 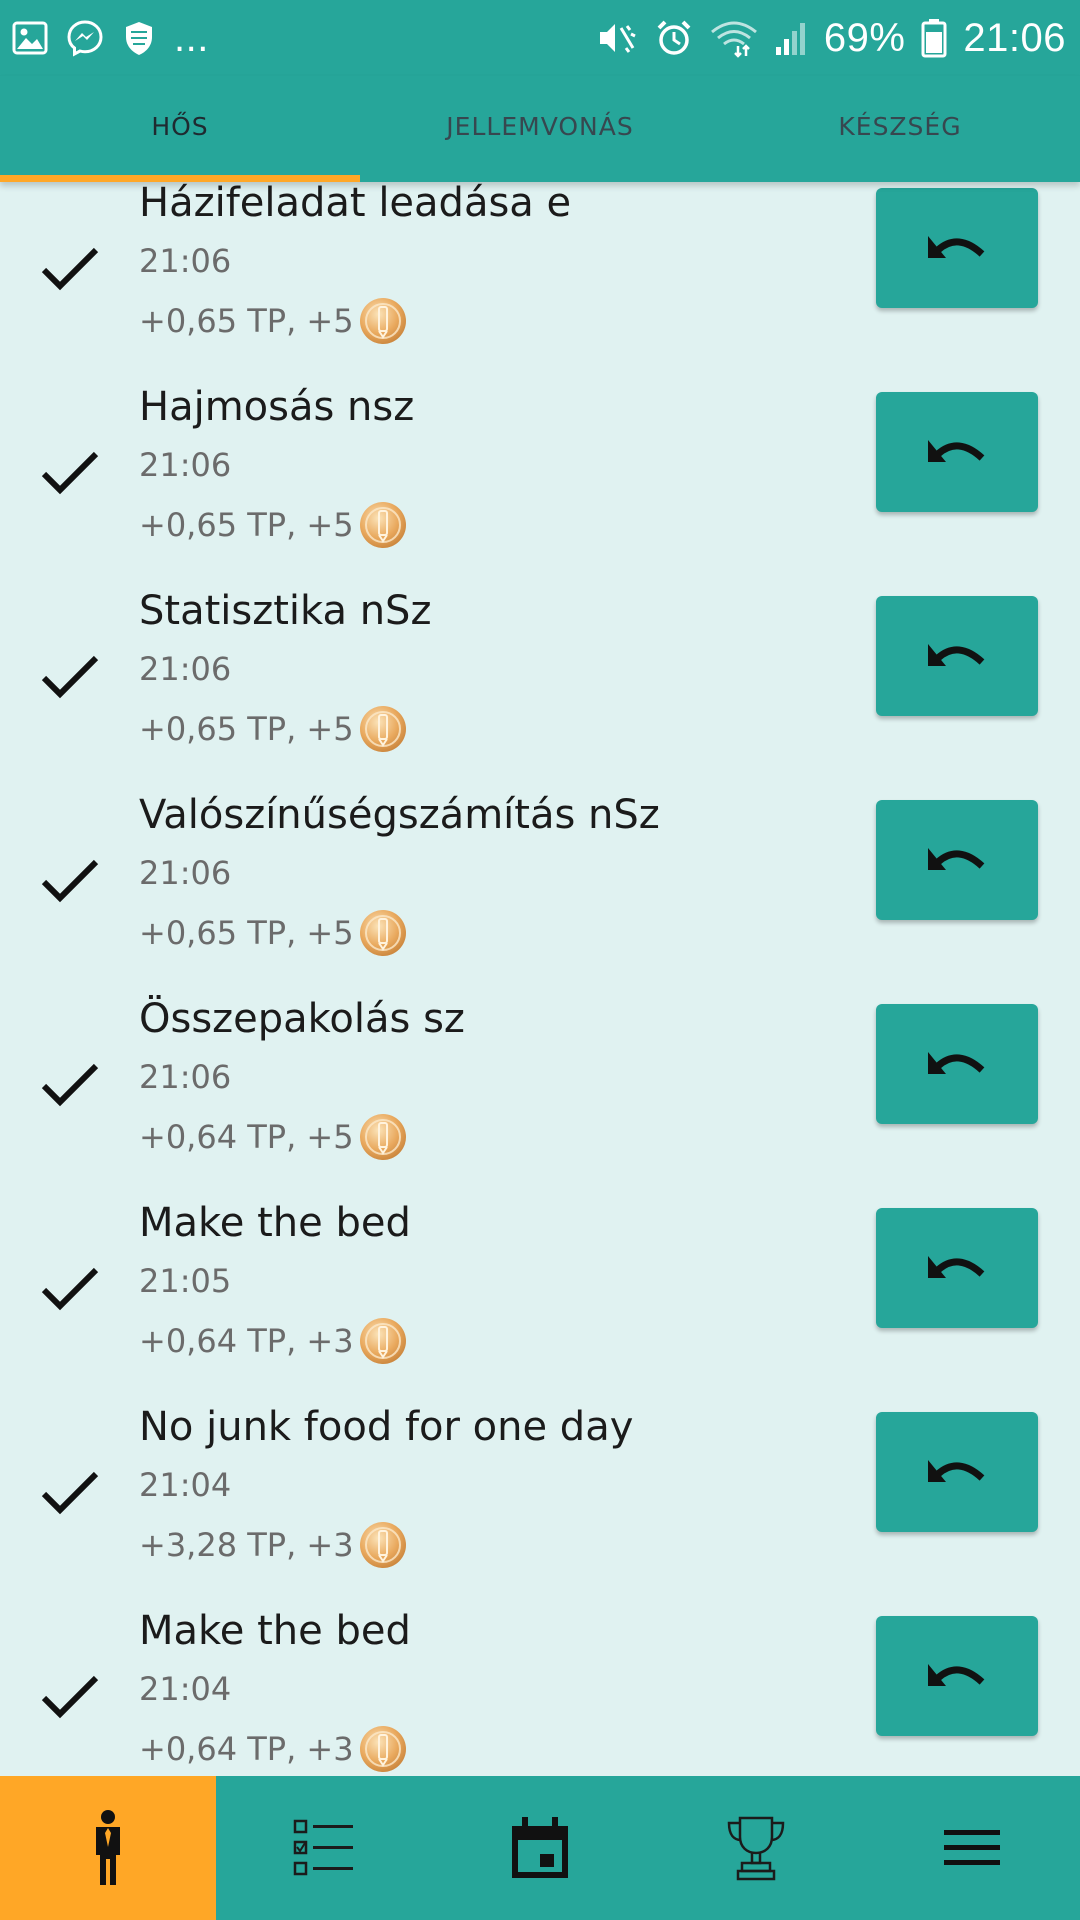 What do you see at coordinates (246, 1545) in the screenshot?
I see `reward-text: +3,28 TP, +3` at bounding box center [246, 1545].